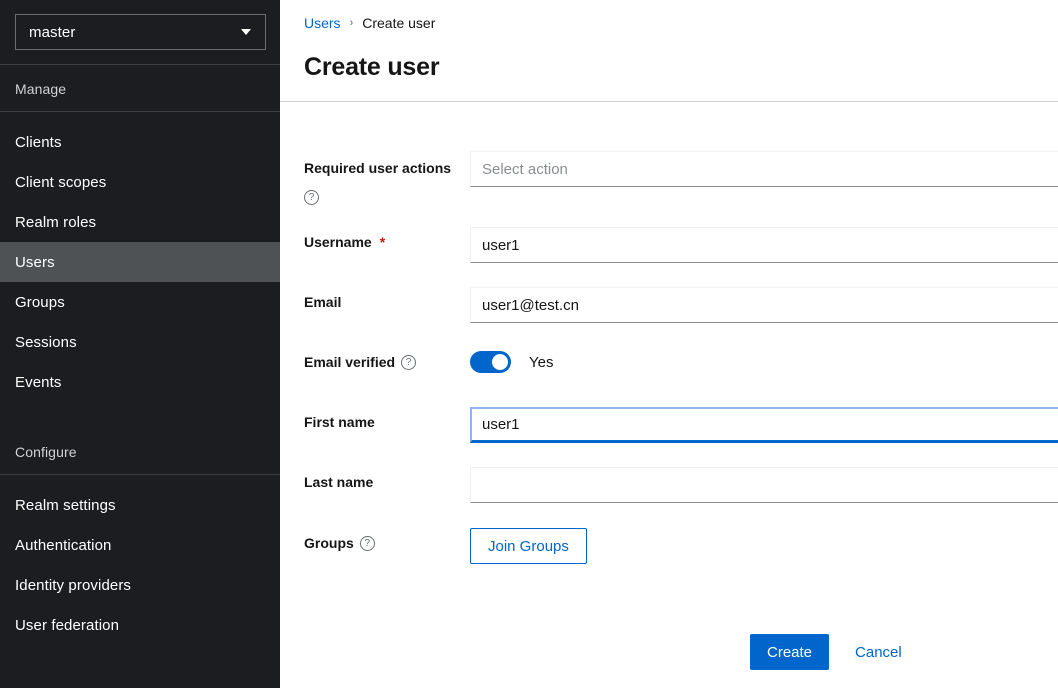 Image resolution: width=1058 pixels, height=688 pixels. What do you see at coordinates (73, 585) in the screenshot?
I see `sidebar-item-label: Identity providers` at bounding box center [73, 585].